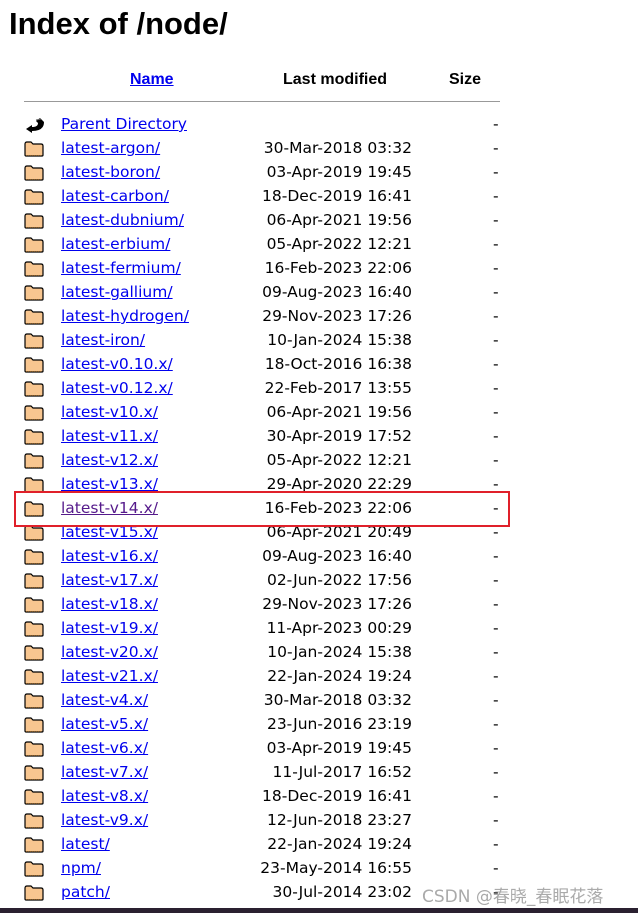  What do you see at coordinates (115, 244) in the screenshot?
I see `entry-link: latest-erbium/` at bounding box center [115, 244].